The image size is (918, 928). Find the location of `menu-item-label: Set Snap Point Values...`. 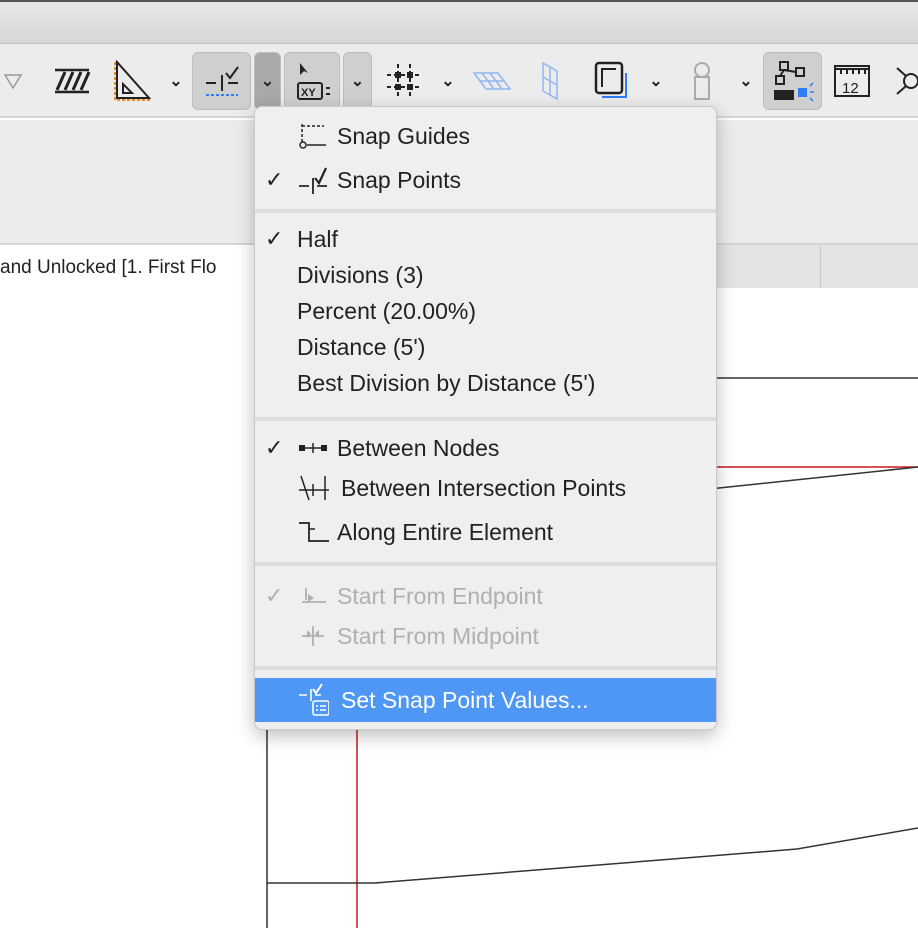

menu-item-label: Set Snap Point Values... is located at coordinates (465, 699).